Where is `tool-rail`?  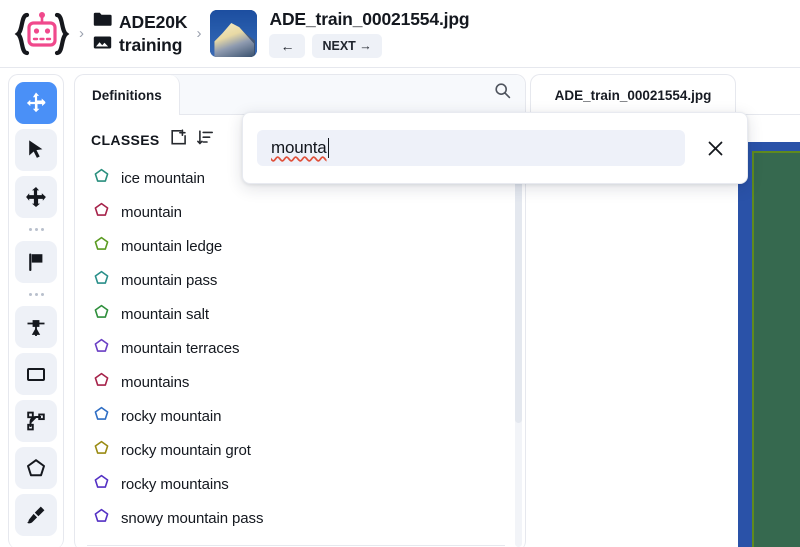 tool-rail is located at coordinates (36, 310).